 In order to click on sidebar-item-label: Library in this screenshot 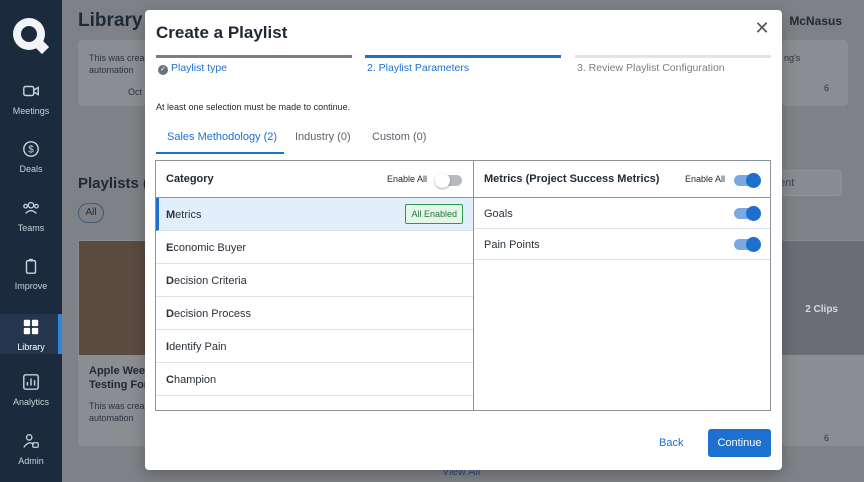, I will do `click(31, 347)`.